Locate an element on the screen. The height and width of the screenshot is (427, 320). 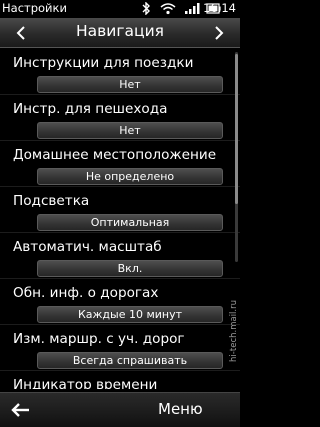
bluetooth-icon is located at coordinates (146, 8).